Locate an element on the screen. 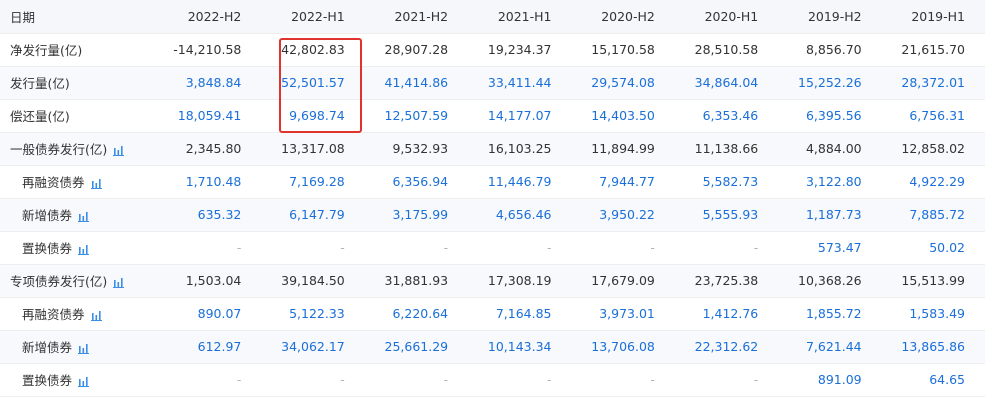  value-text: 573.47 is located at coordinates (839, 247).